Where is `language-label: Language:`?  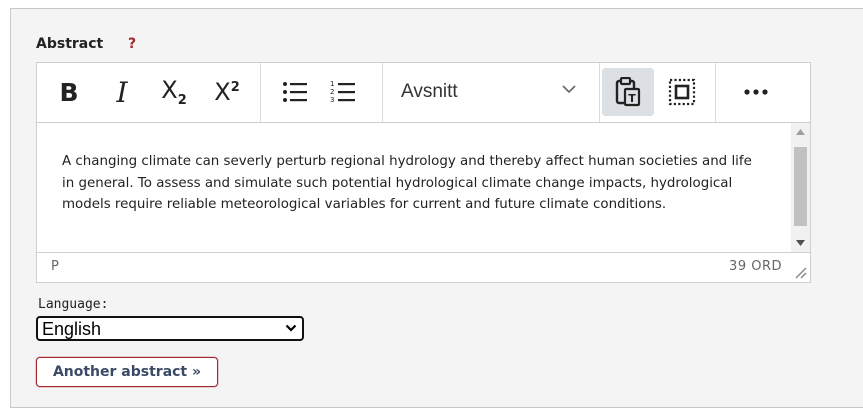 language-label: Language: is located at coordinates (73, 304).